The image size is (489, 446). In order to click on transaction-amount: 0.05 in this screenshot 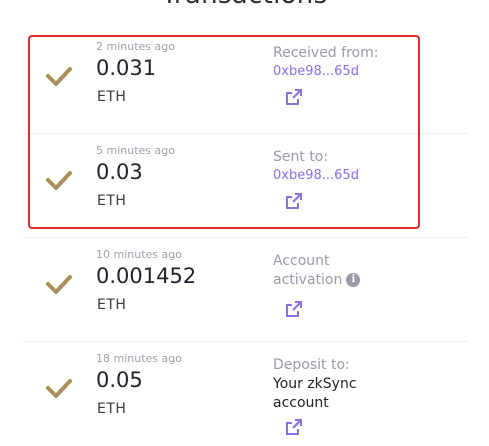, I will do `click(119, 380)`.